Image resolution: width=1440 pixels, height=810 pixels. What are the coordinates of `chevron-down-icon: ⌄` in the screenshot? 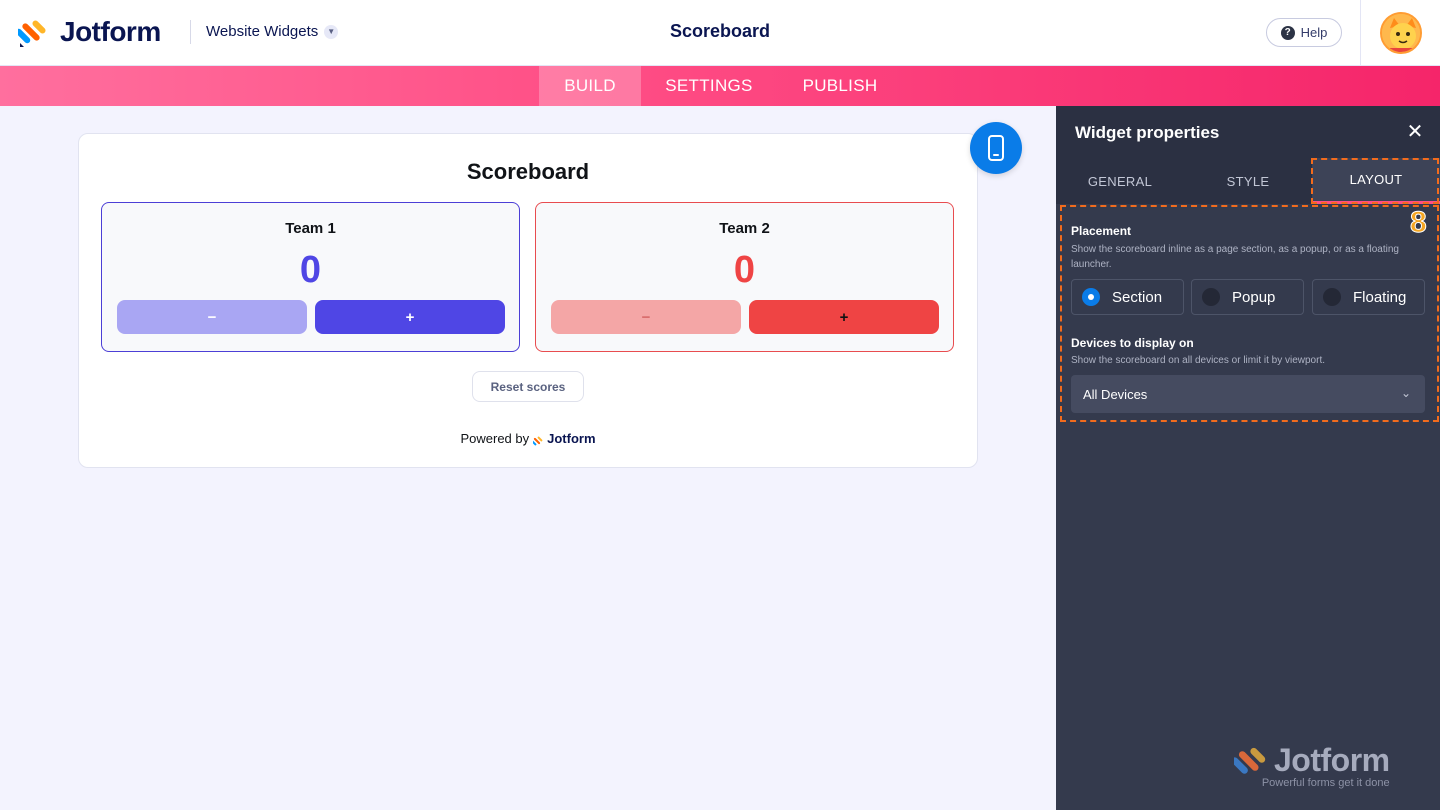 It's located at (1405, 393).